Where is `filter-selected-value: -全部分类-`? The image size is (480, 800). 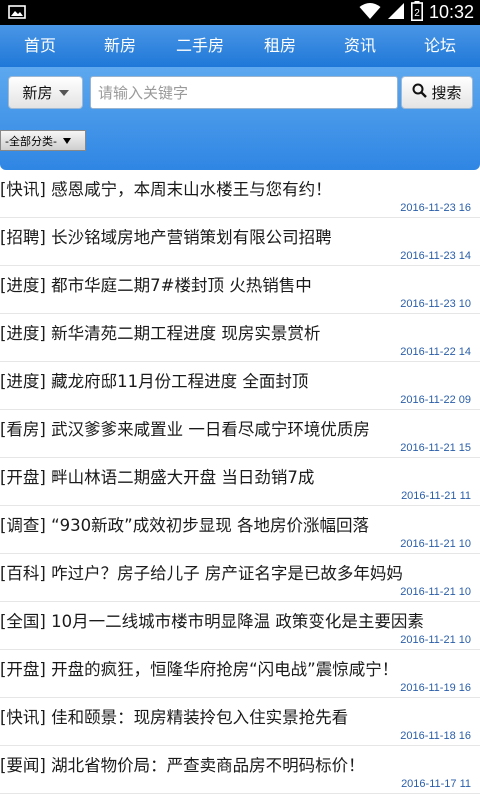 filter-selected-value: -全部分类- is located at coordinates (31, 141).